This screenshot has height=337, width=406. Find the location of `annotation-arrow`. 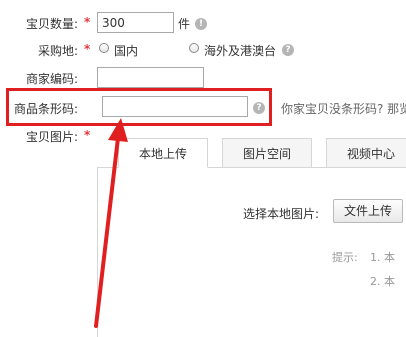

annotation-arrow is located at coordinates (111, 223).